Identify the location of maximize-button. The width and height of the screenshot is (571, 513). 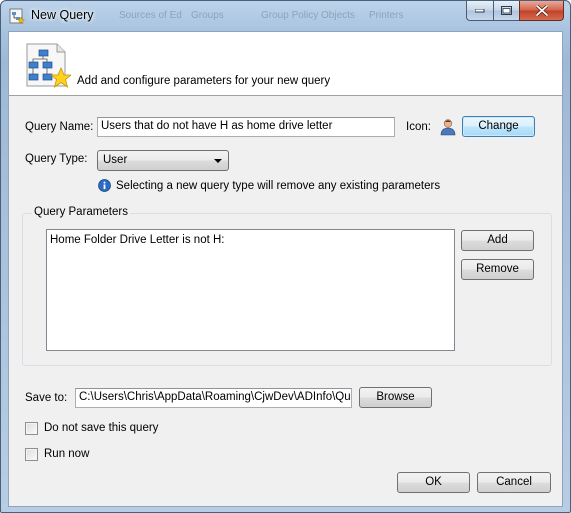
(506, 11).